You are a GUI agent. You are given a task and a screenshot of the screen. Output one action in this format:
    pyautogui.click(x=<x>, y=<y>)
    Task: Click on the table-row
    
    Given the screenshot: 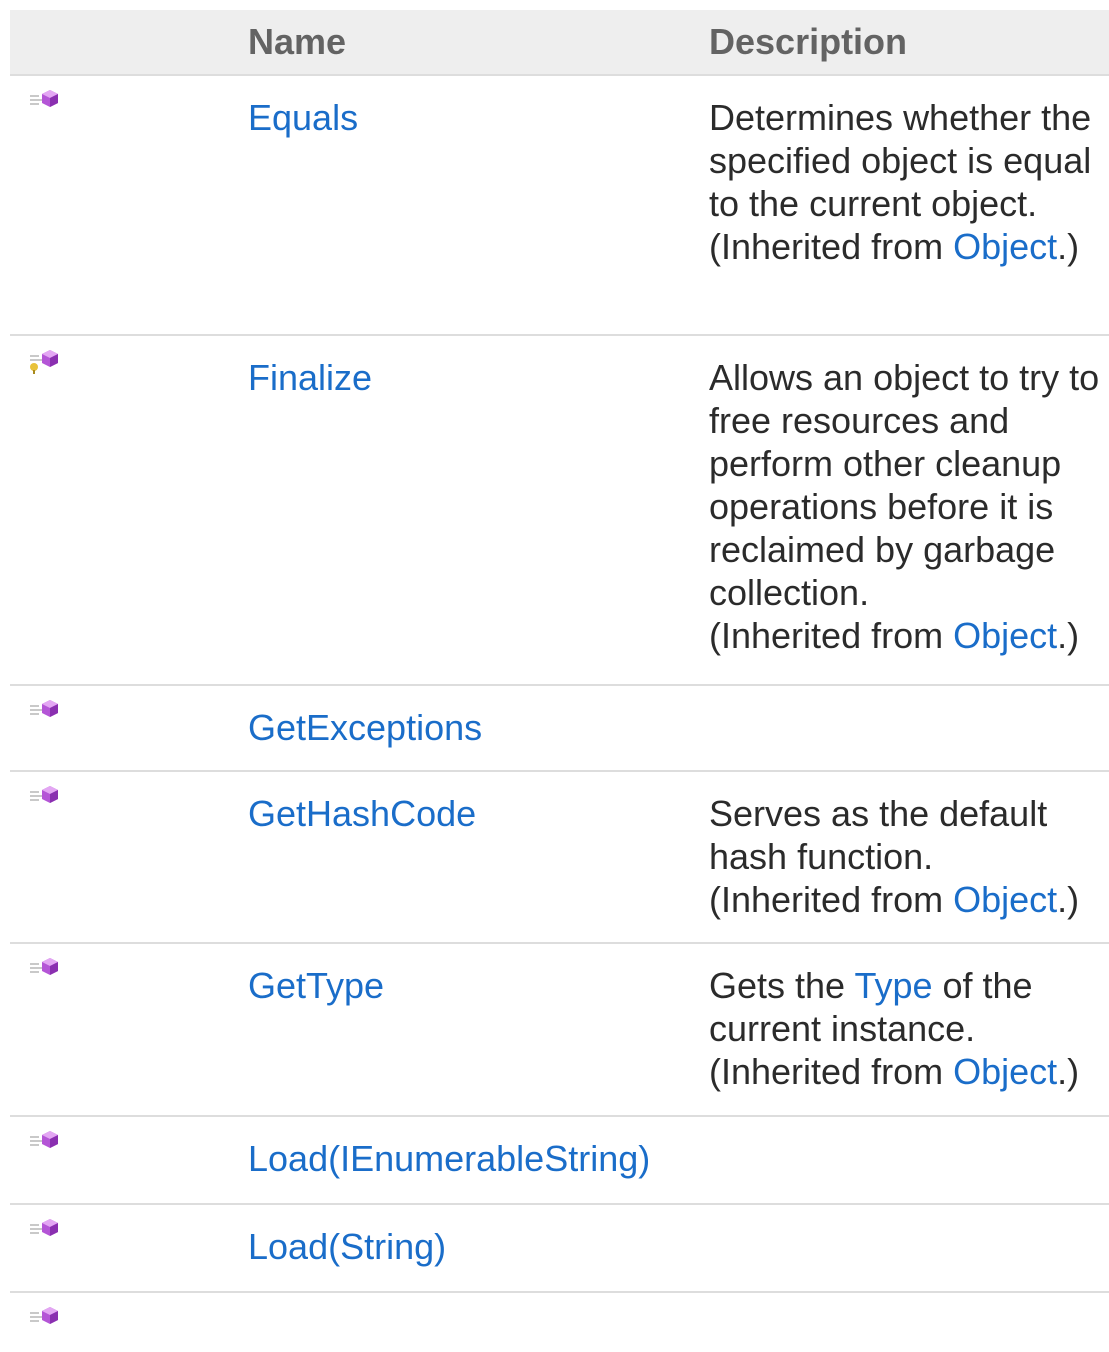 What is the action you would take?
    pyautogui.click(x=559, y=1322)
    